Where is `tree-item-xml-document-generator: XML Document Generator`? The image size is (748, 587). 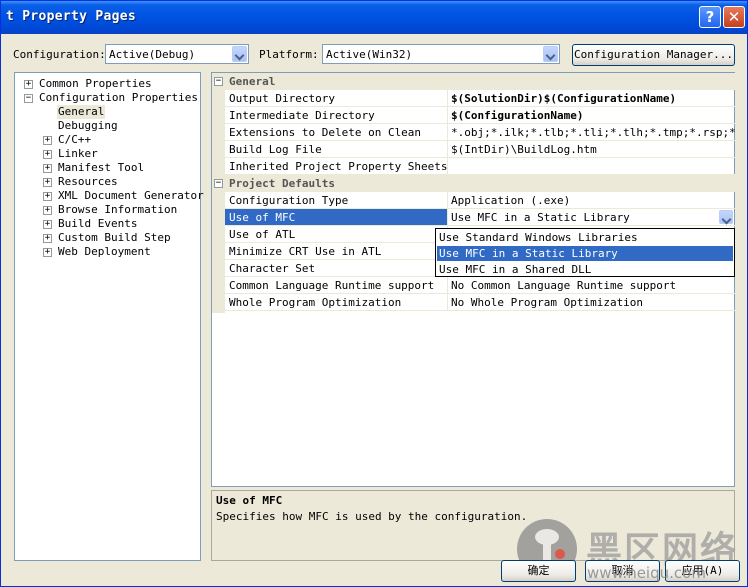 tree-item-xml-document-generator: XML Document Generator is located at coordinates (131, 196).